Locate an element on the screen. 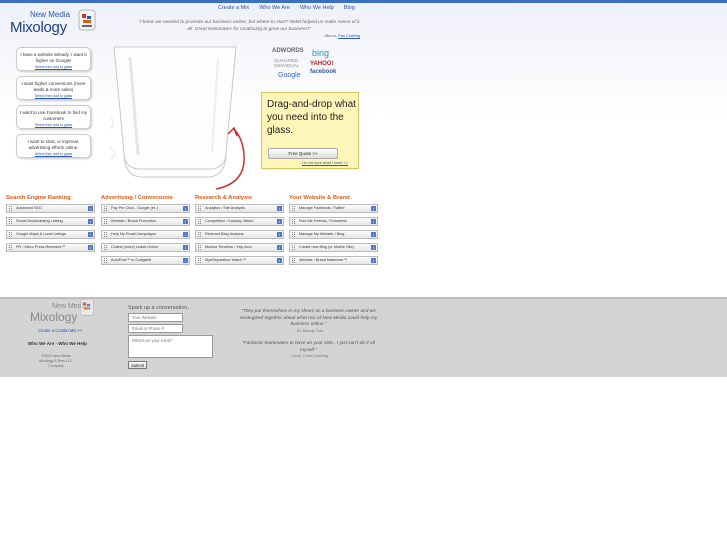 The width and height of the screenshot is (727, 545). service-item: Social Bookmarking Linking i is located at coordinates (50, 221).